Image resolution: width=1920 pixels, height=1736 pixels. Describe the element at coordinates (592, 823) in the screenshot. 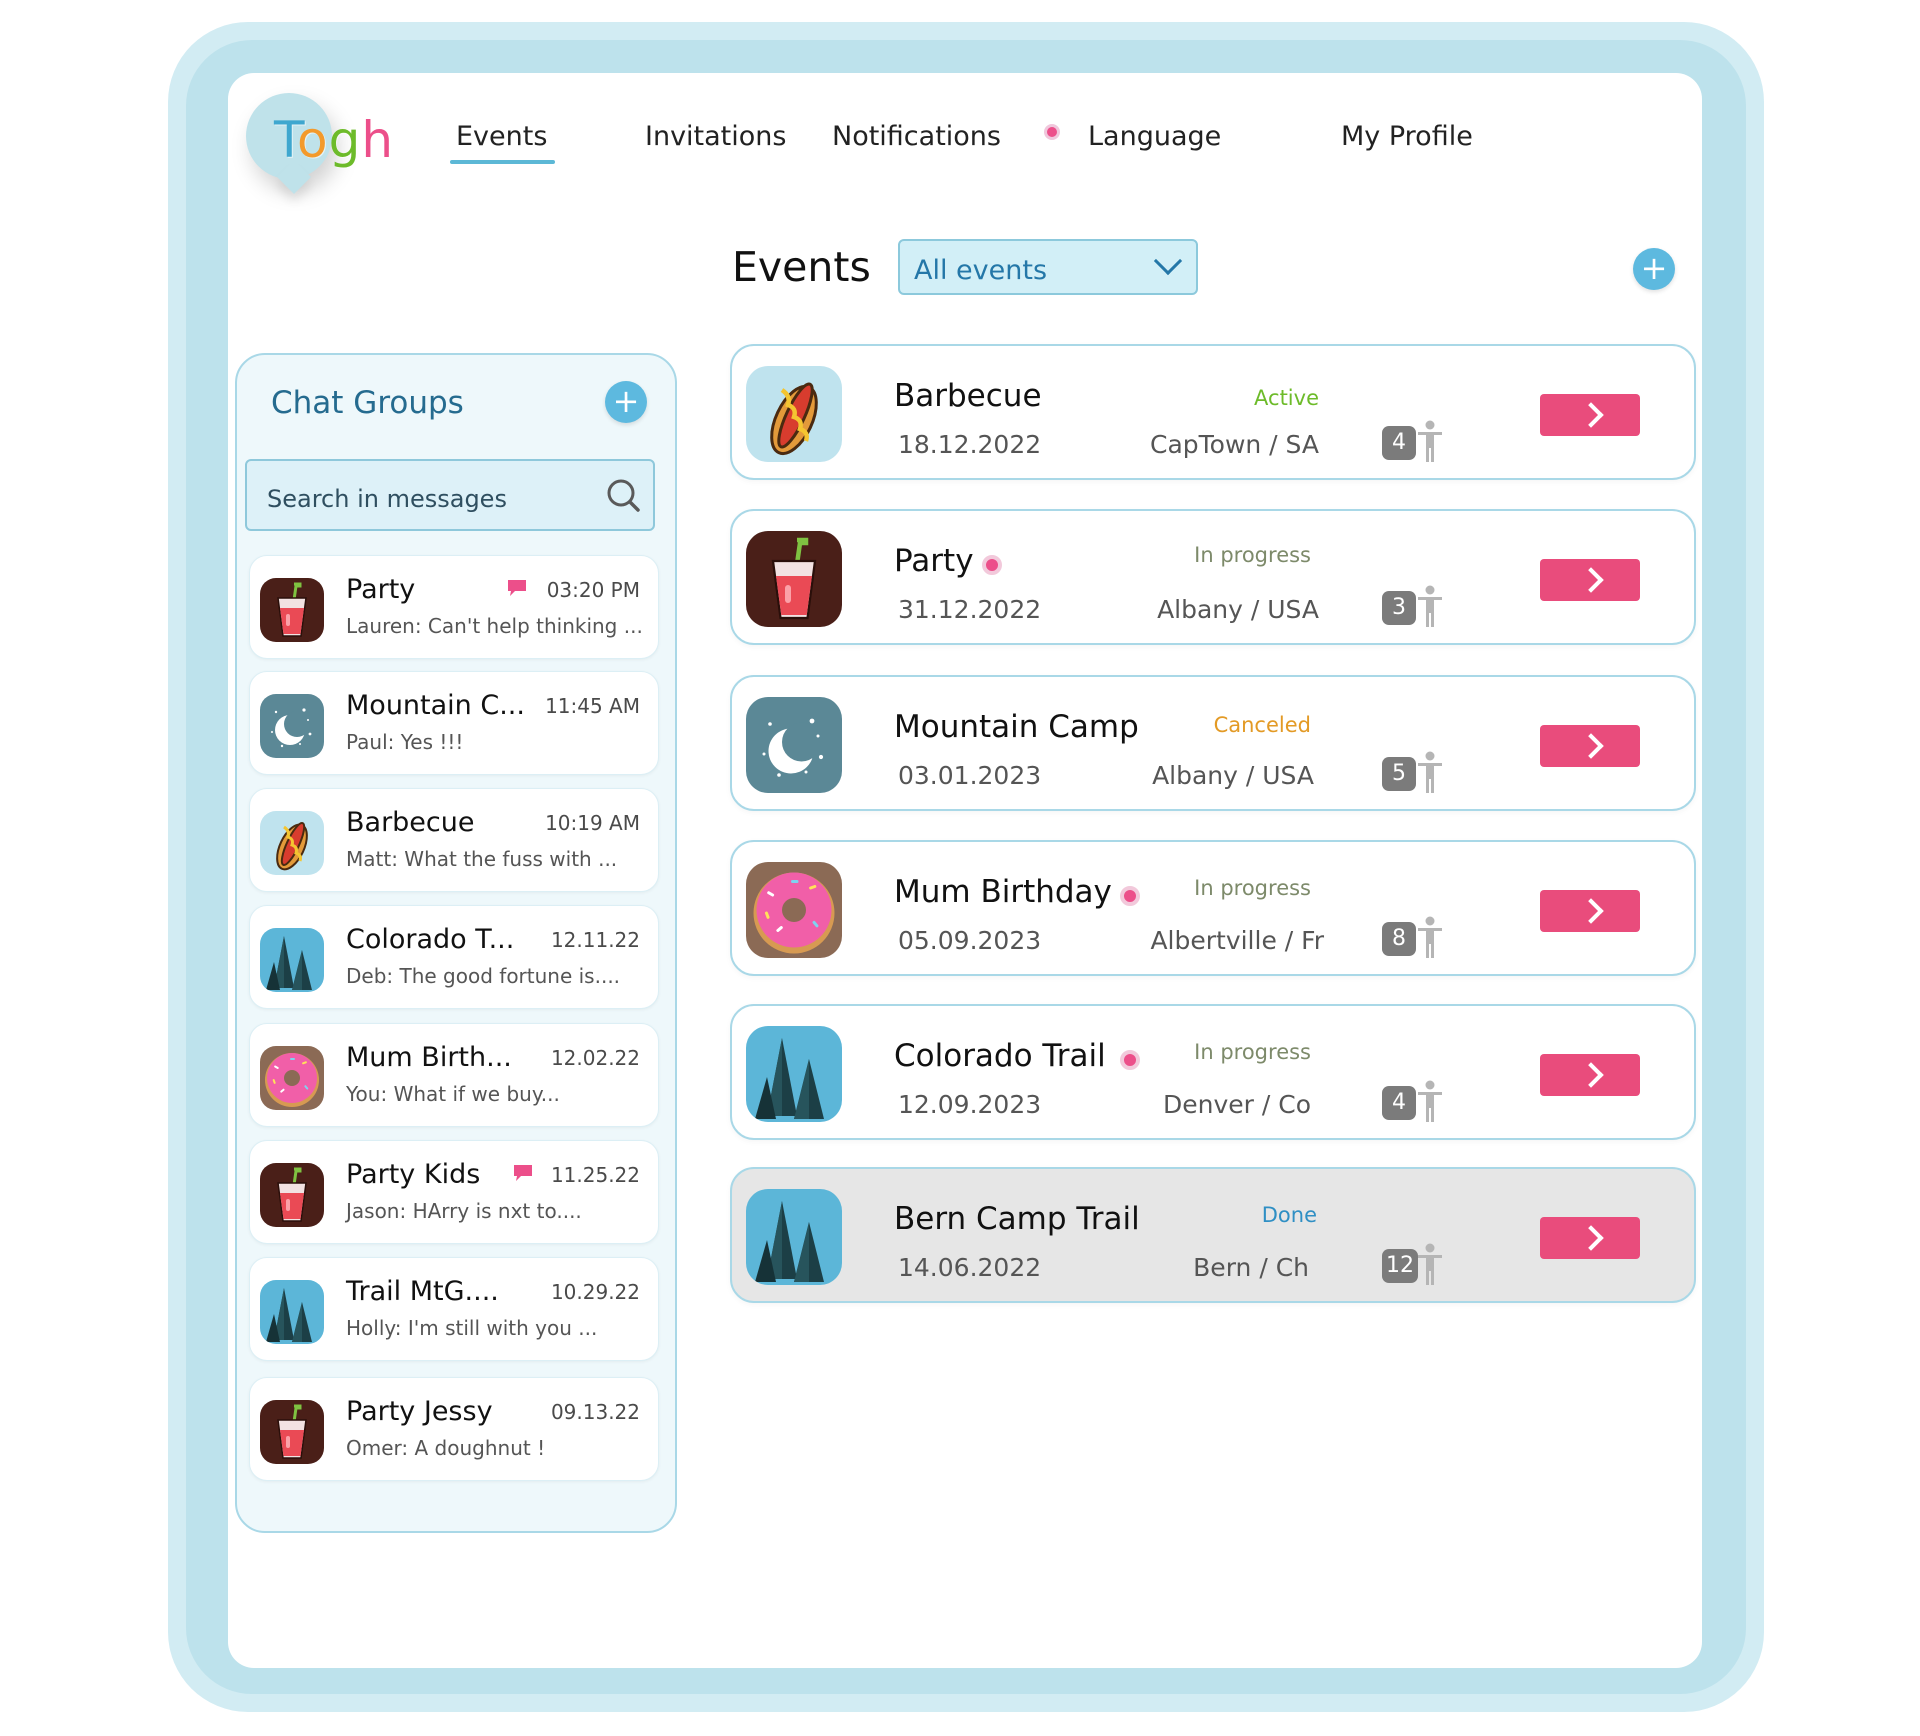

I see `chat-time: 10:19 AM` at that location.